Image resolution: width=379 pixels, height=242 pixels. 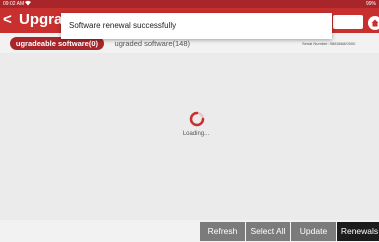 What do you see at coordinates (358, 231) in the screenshot?
I see `renewals-button: Renewals` at bounding box center [358, 231].